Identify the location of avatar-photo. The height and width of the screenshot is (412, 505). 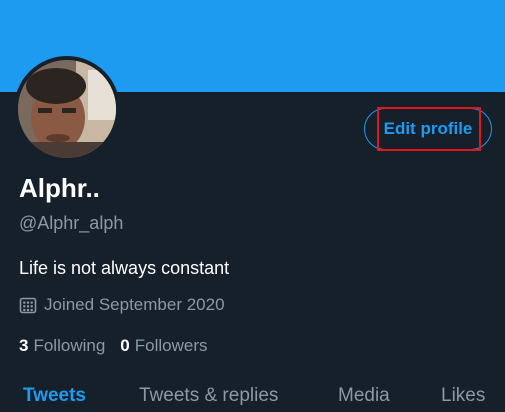
(67, 109).